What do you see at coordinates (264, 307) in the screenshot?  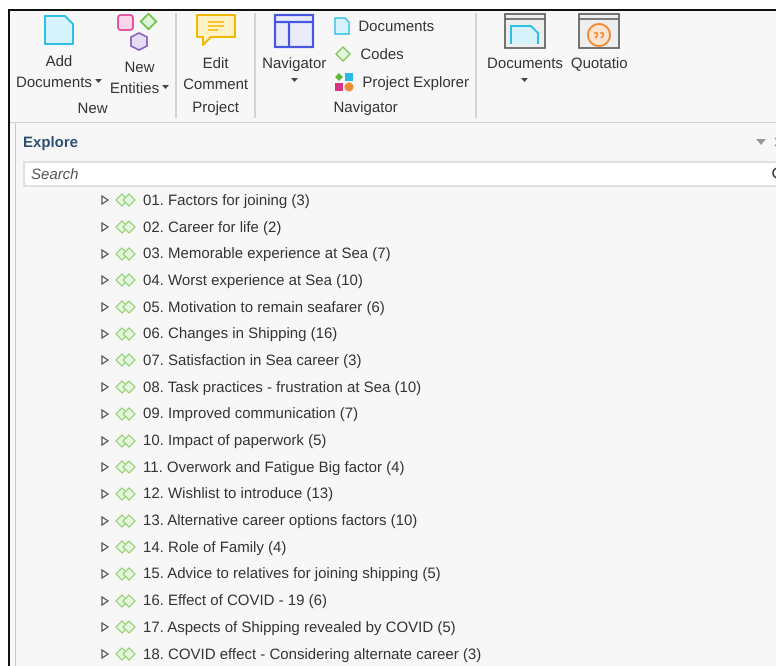 I see `tree-item-label: 05. Motivation to remain seafarer (6)` at bounding box center [264, 307].